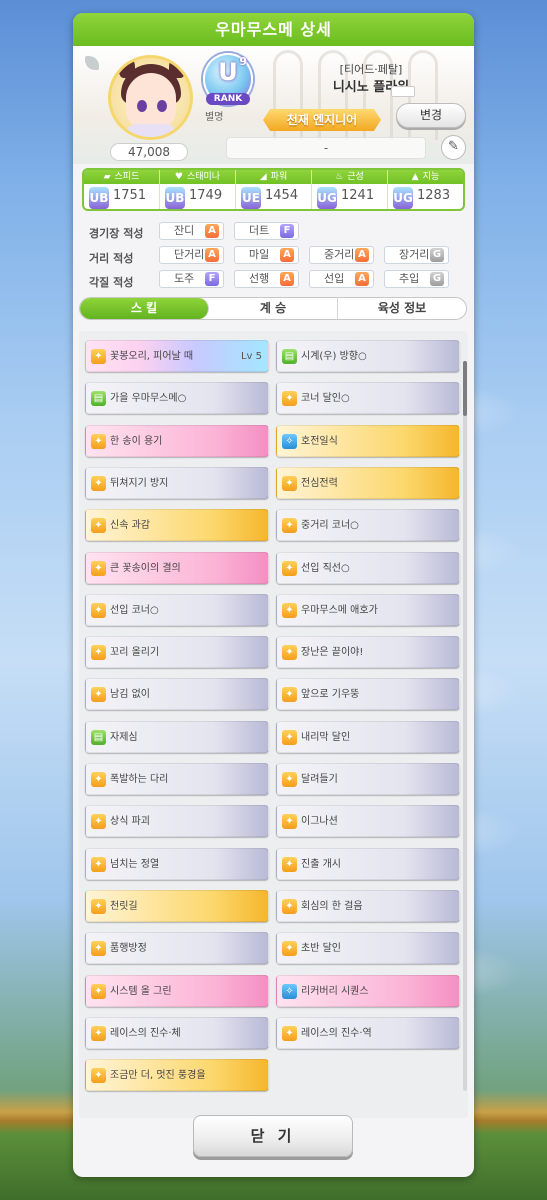  I want to click on aptitude-name: 마일, so click(259, 254).